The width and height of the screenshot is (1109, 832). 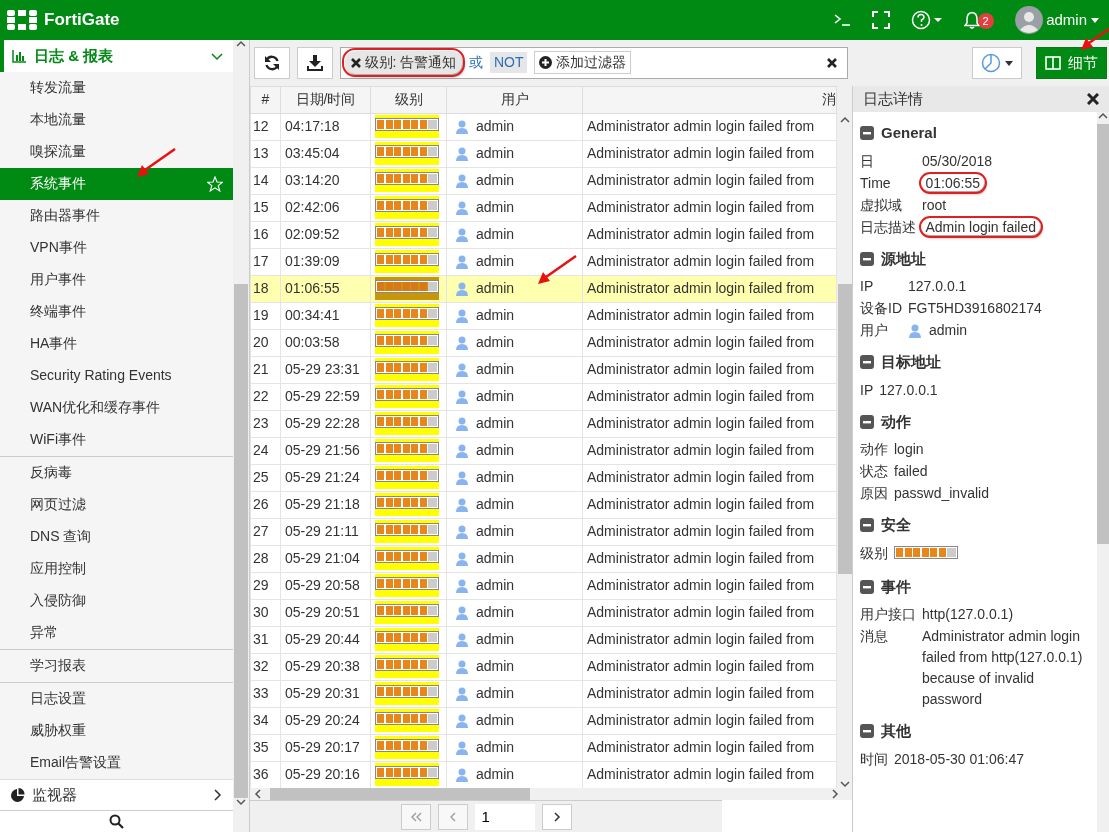 What do you see at coordinates (325, 640) in the screenshot?
I see `table-cell: 05-29 20:44` at bounding box center [325, 640].